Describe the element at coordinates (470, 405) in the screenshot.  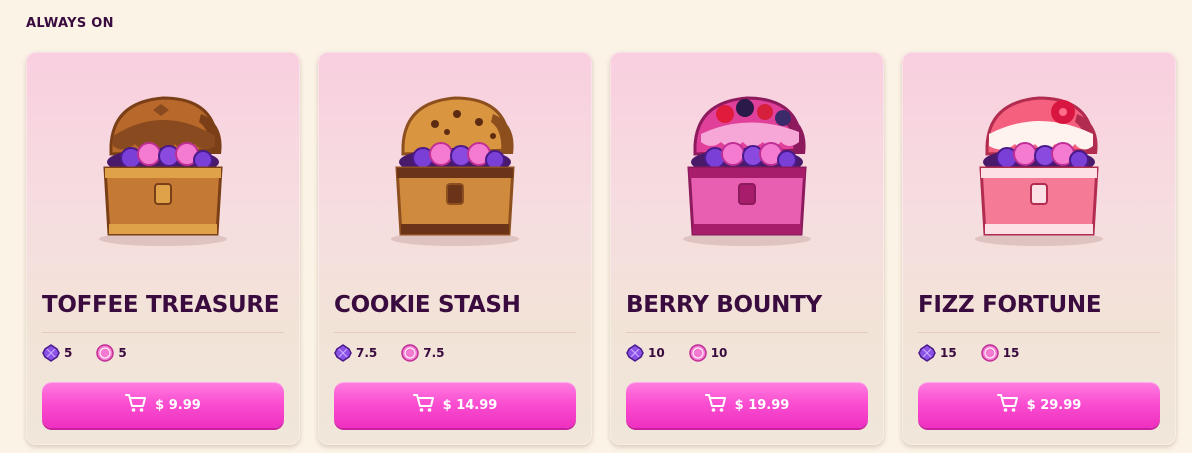
I see `price-label: $ 14.99` at that location.